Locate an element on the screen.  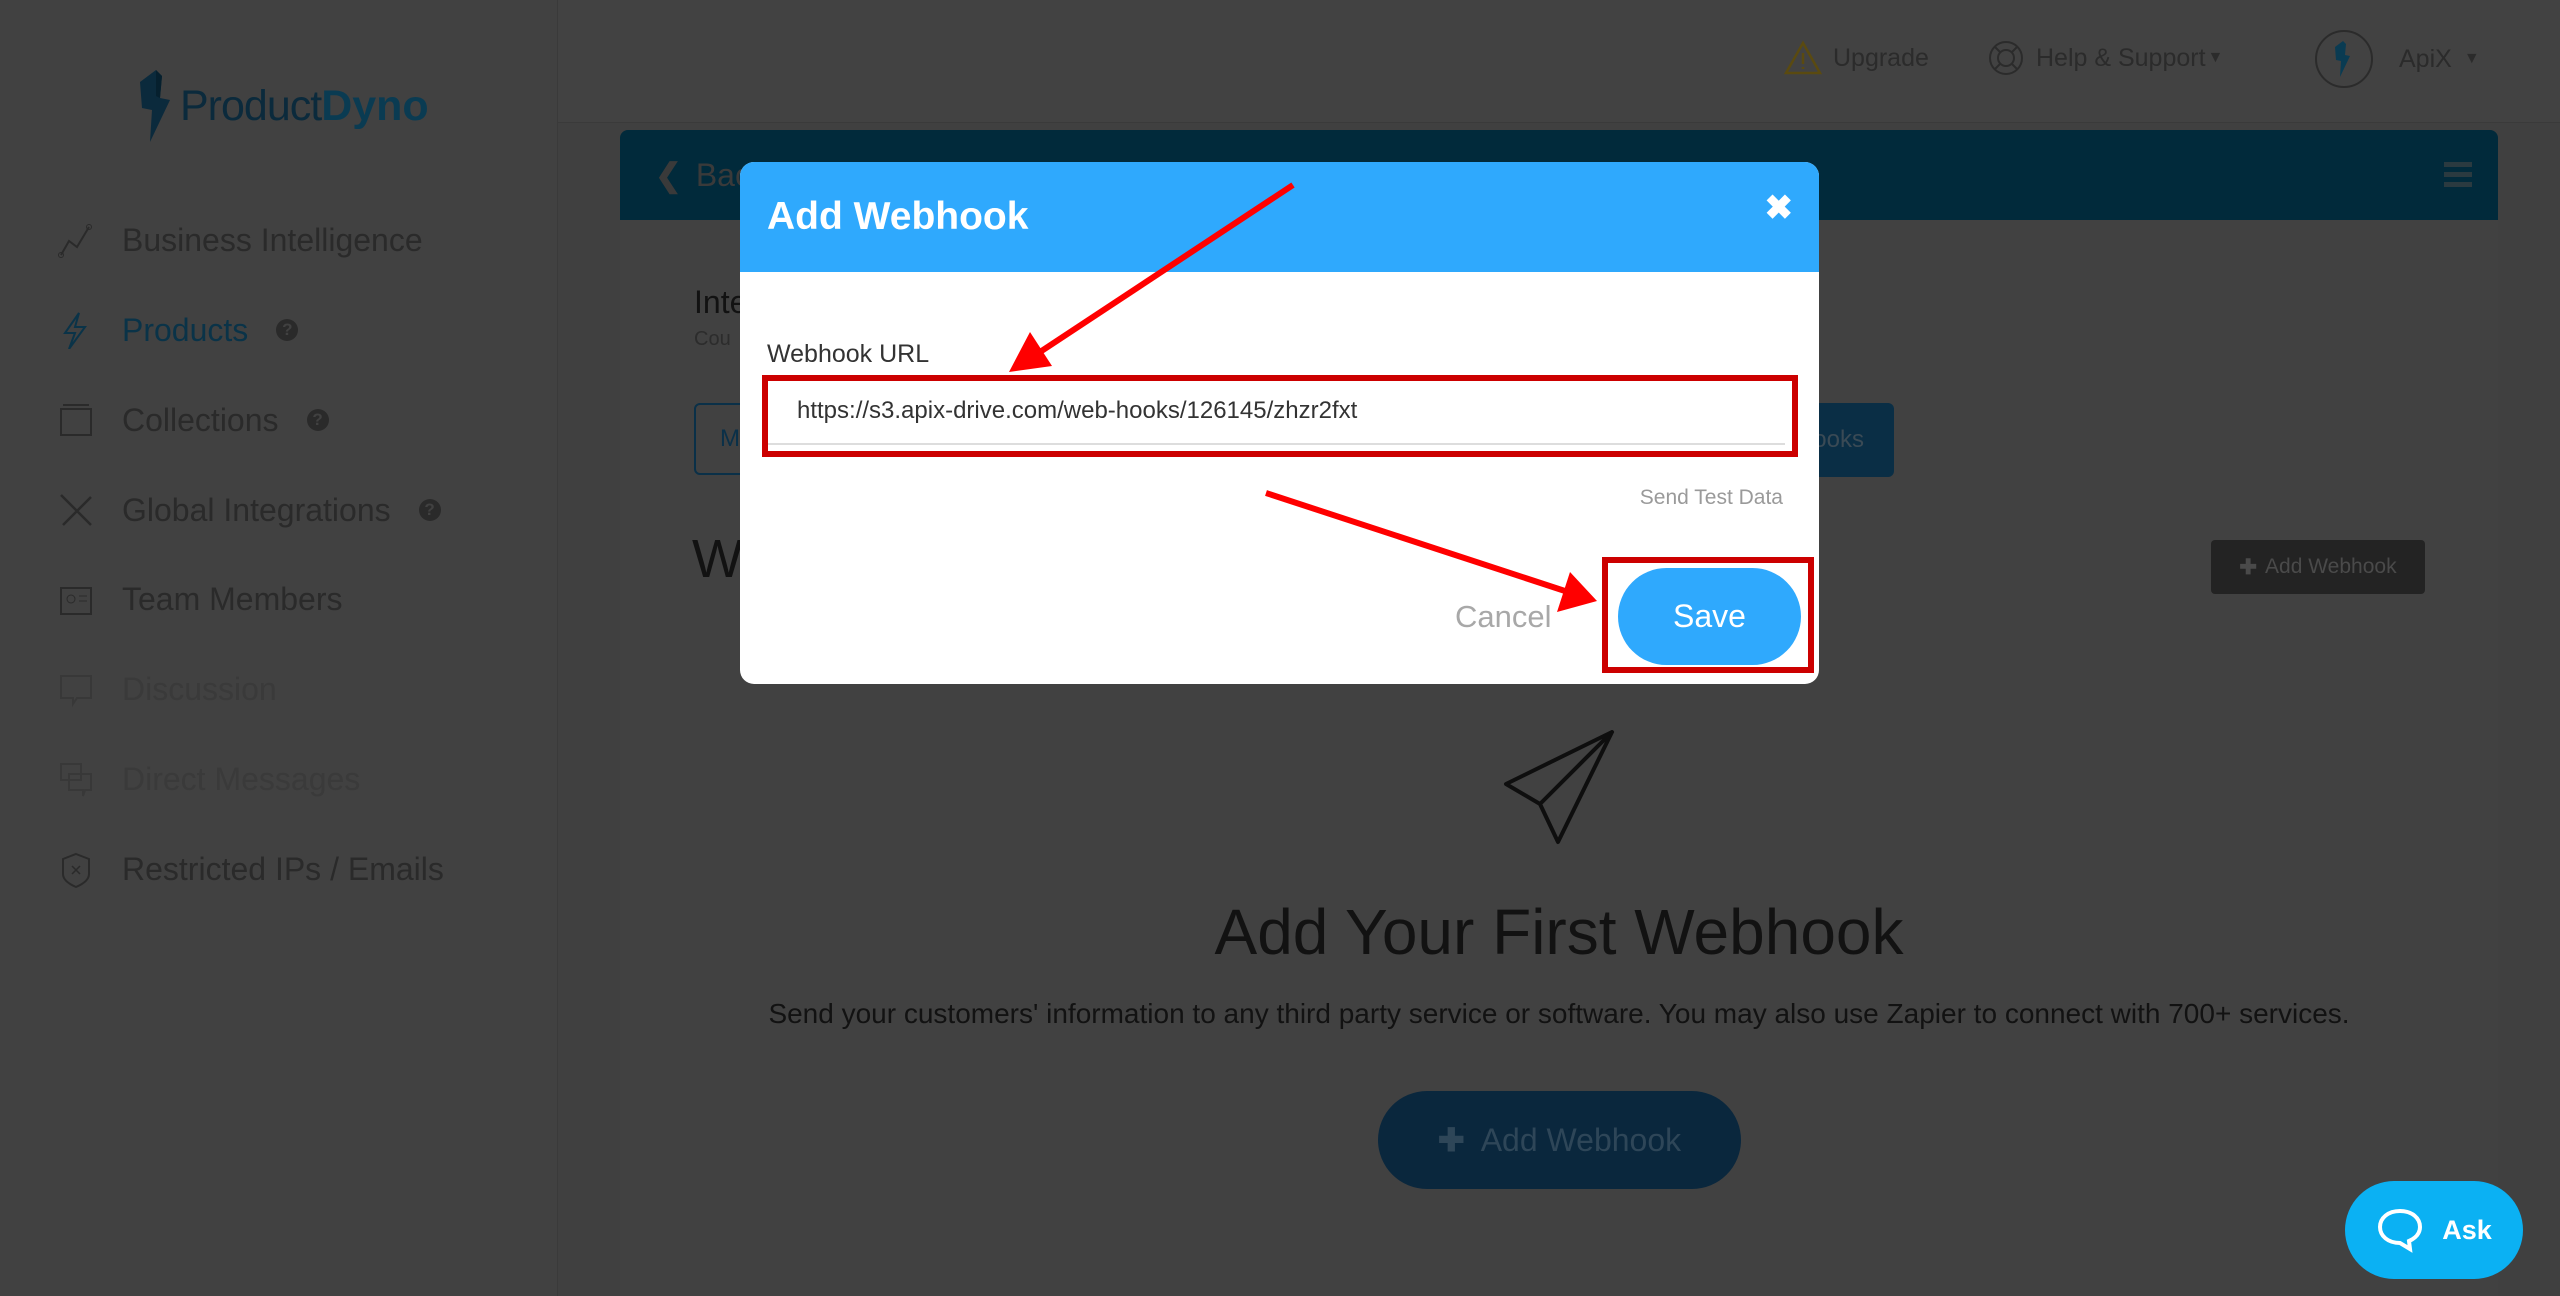
sidebar-item-direct-messages: Direct Messages is located at coordinates (208, 779).